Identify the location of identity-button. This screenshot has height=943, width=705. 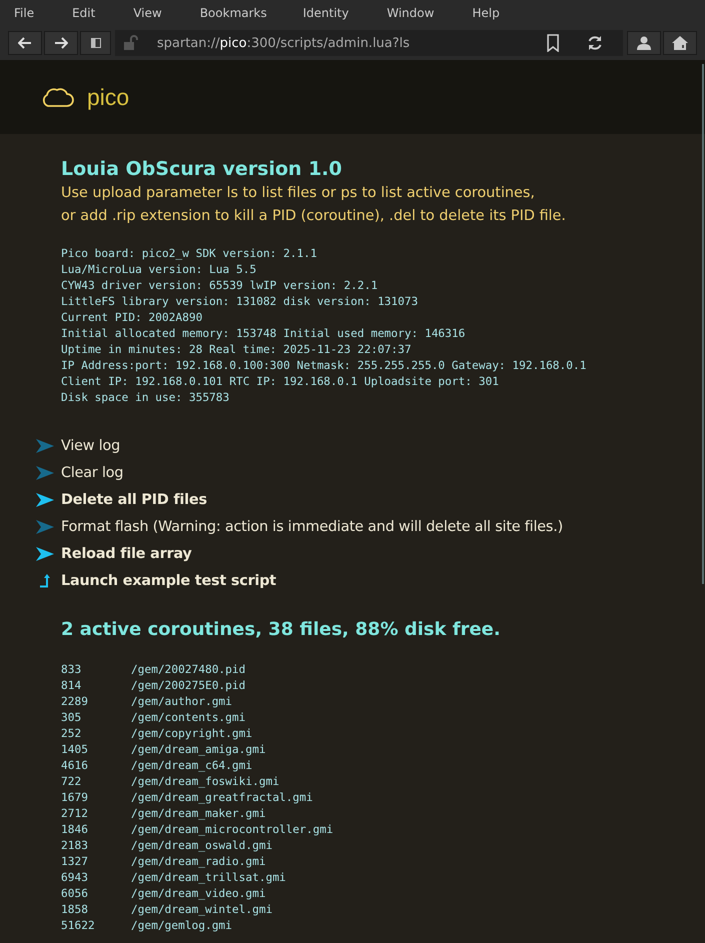
(644, 43).